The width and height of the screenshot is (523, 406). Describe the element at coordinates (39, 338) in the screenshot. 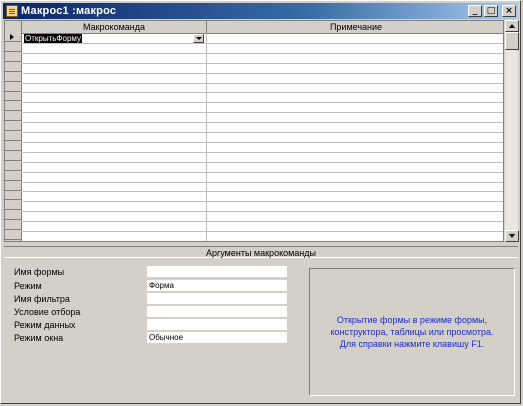

I see `arg-label-window-mode: Режим окна` at that location.